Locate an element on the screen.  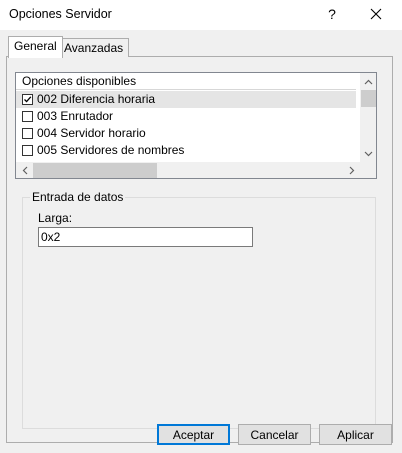
close-button is located at coordinates (376, 14).